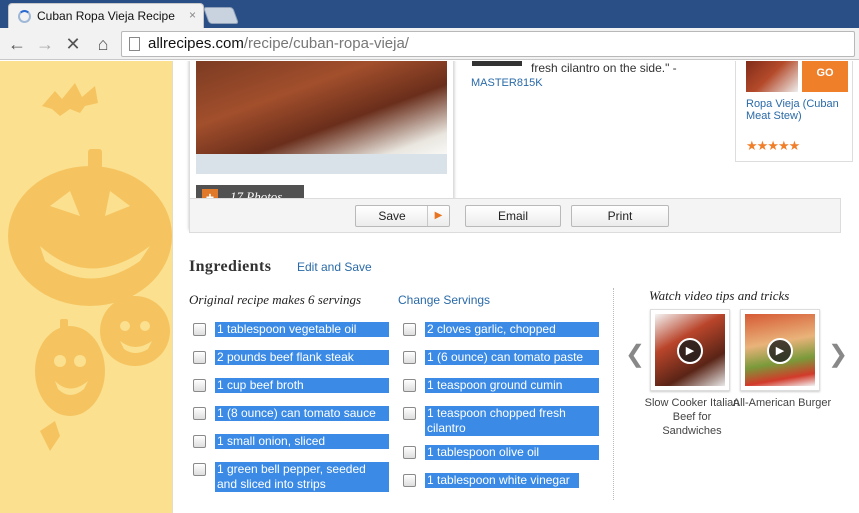 The image size is (859, 513). Describe the element at coordinates (512, 385) in the screenshot. I see `ingredient-text: 1 teaspoon ground cumin` at that location.